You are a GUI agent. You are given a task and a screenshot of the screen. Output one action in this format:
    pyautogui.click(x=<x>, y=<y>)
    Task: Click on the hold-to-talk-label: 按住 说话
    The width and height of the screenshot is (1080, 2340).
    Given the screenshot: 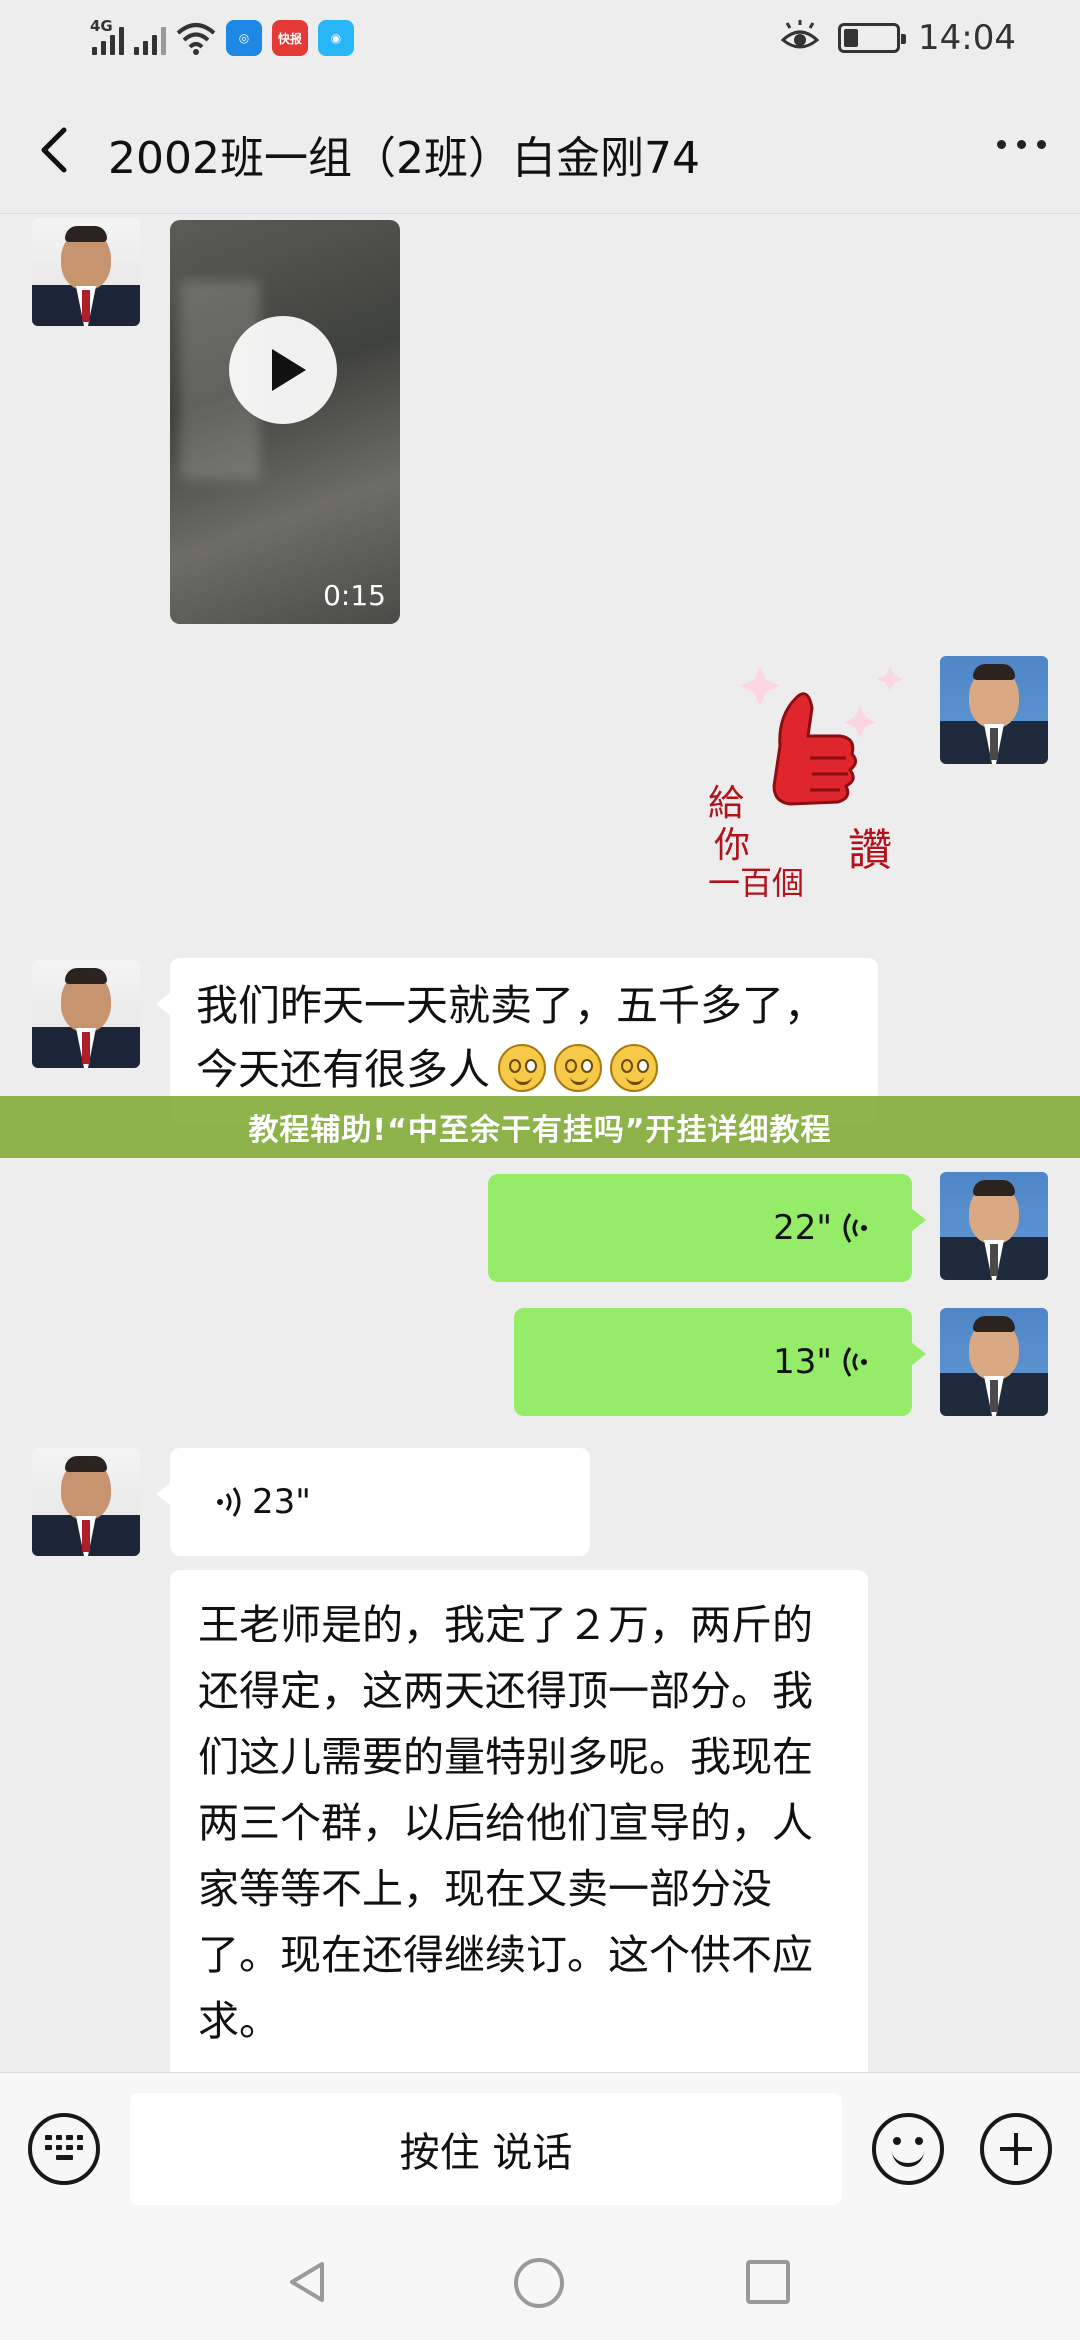 What is the action you would take?
    pyautogui.click(x=486, y=2153)
    